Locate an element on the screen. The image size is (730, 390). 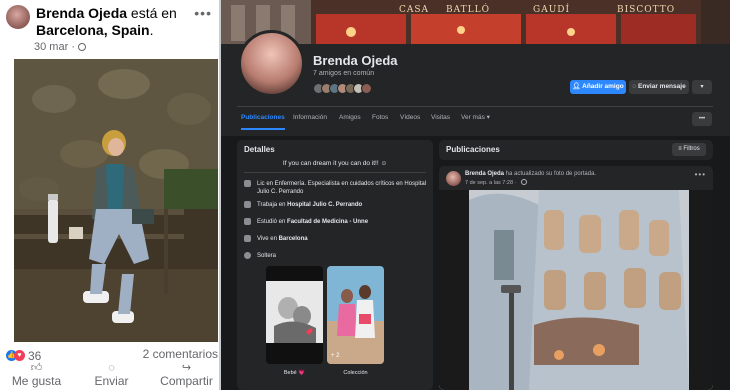
post-location: Barcelona, Spain is located at coordinates (93, 30).